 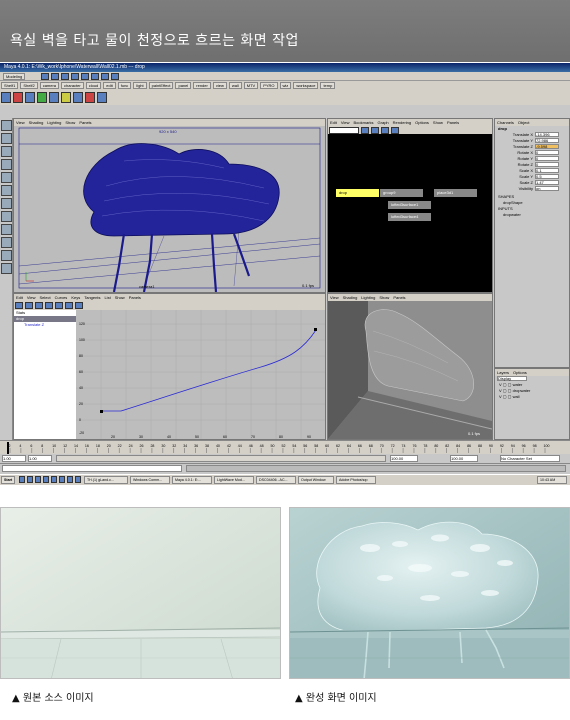 I want to click on shelf-tab: cloud, so click(x=93, y=85).